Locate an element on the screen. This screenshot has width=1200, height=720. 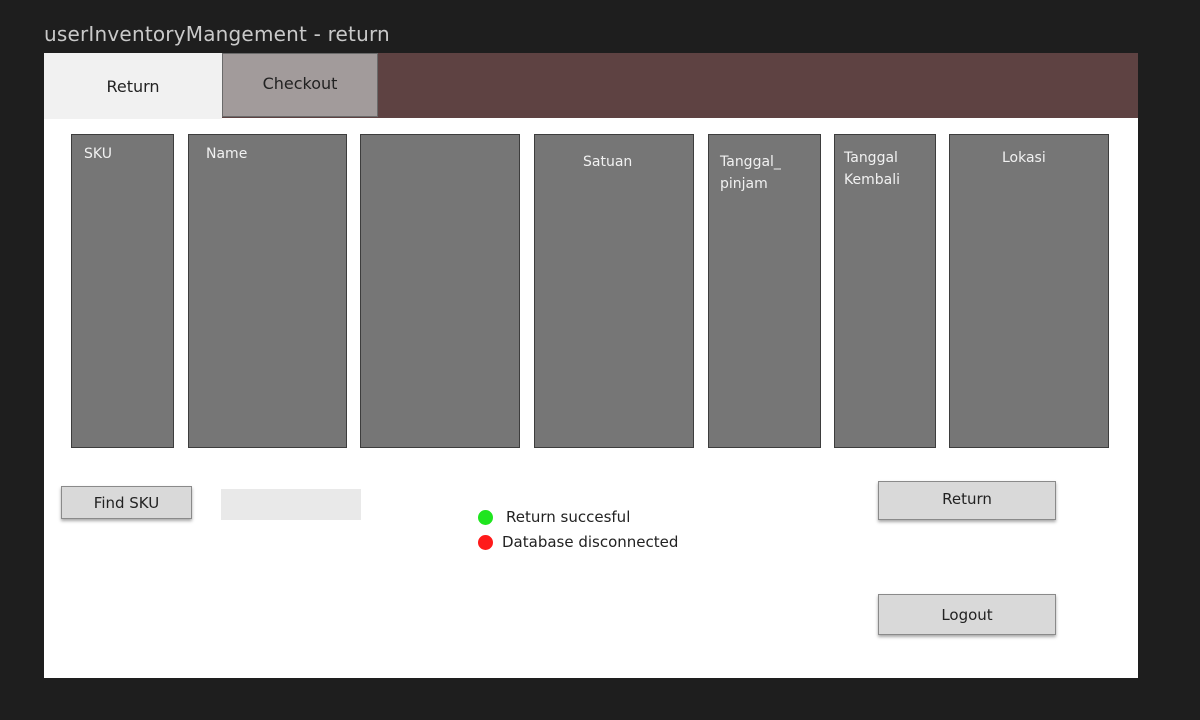
column-header: Satuan is located at coordinates (608, 162).